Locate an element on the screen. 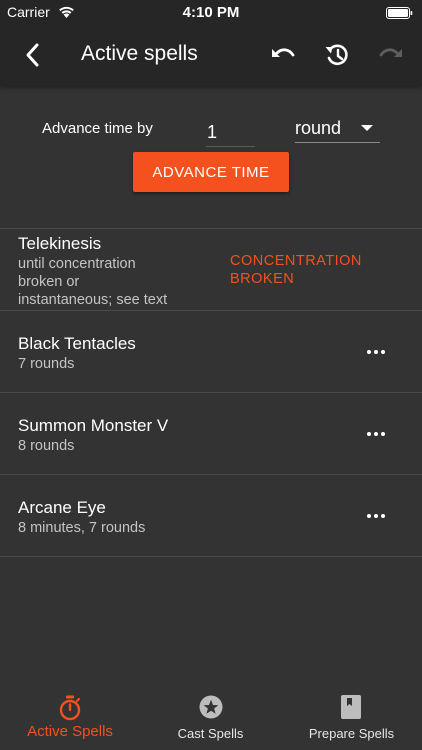 The width and height of the screenshot is (422, 750). redo-icon is located at coordinates (391, 55).